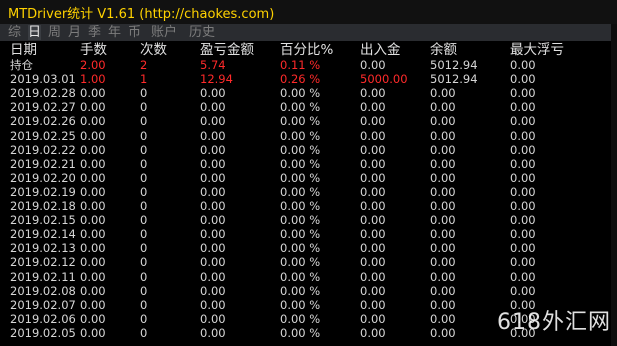  I want to click on table-row: 2019.02.12 0.00 0 0.00 0.00 % 0.00 0.00 0.00, so click(308, 263).